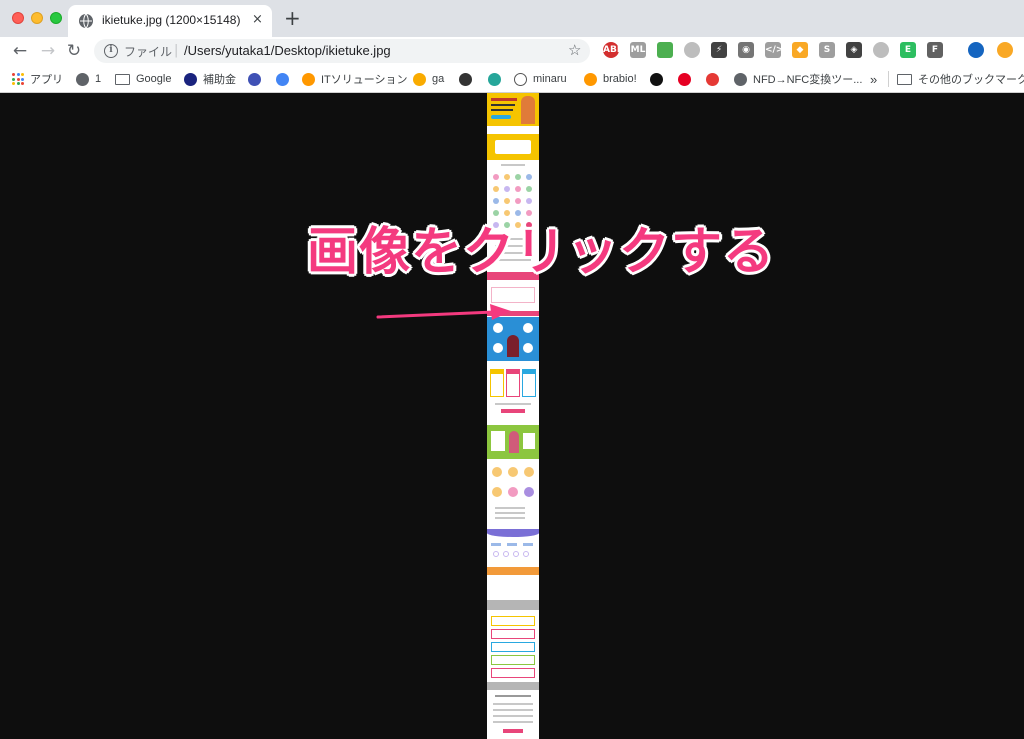 This screenshot has height=739, width=1024. Describe the element at coordinates (148, 52) in the screenshot. I see `url-scheme-label: ファイル` at that location.